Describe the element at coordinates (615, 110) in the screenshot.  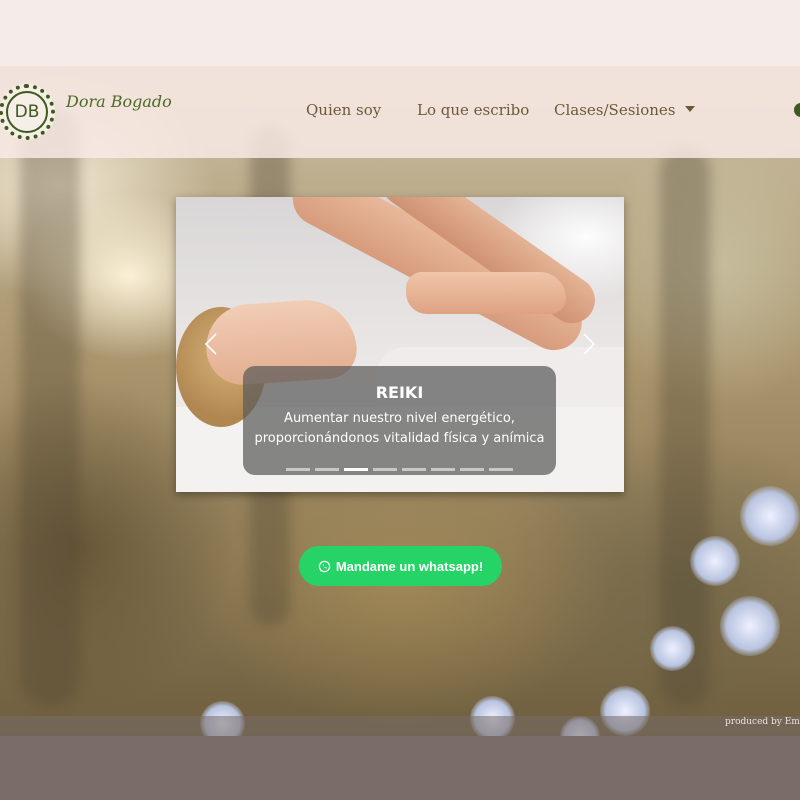
I see `nav-item-label: Clases/Sesiones` at that location.